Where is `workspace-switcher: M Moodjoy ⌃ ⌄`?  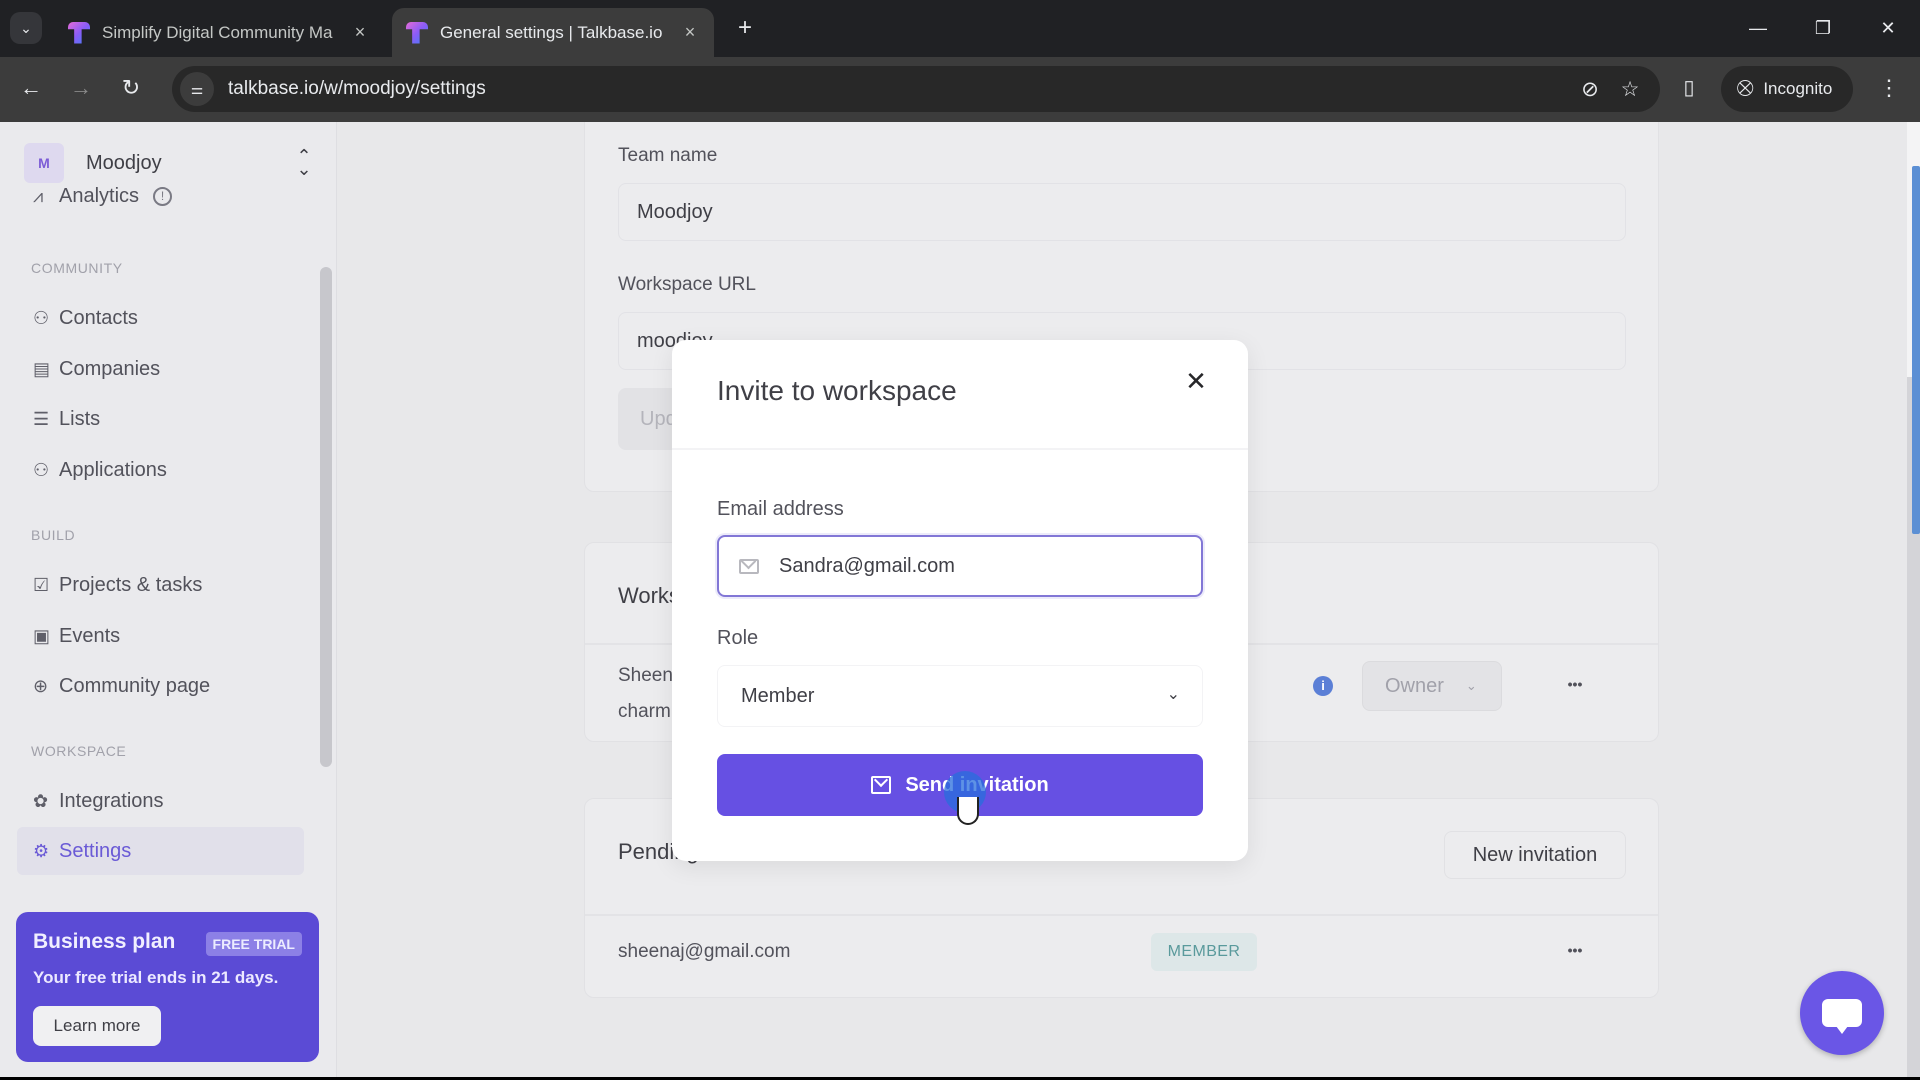 workspace-switcher: M Moodjoy ⌃ ⌄ is located at coordinates (170, 163).